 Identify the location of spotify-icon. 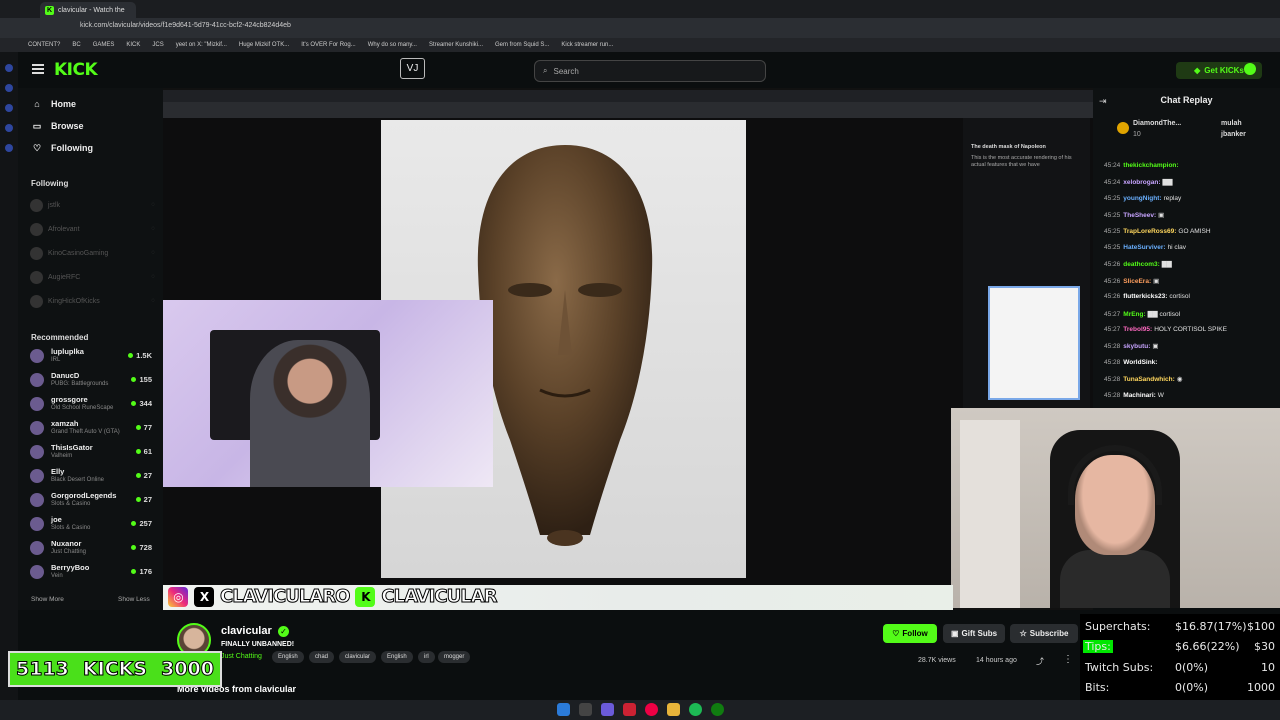
(695, 709).